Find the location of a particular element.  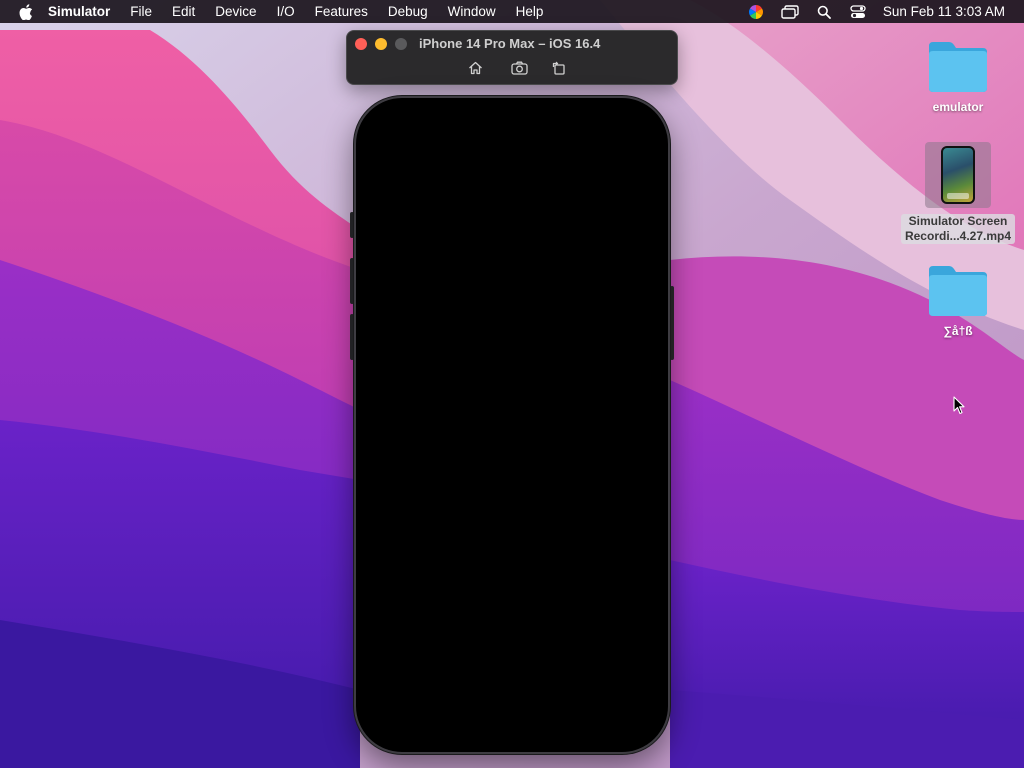

video-thumbnail-dock is located at coordinates (958, 196).